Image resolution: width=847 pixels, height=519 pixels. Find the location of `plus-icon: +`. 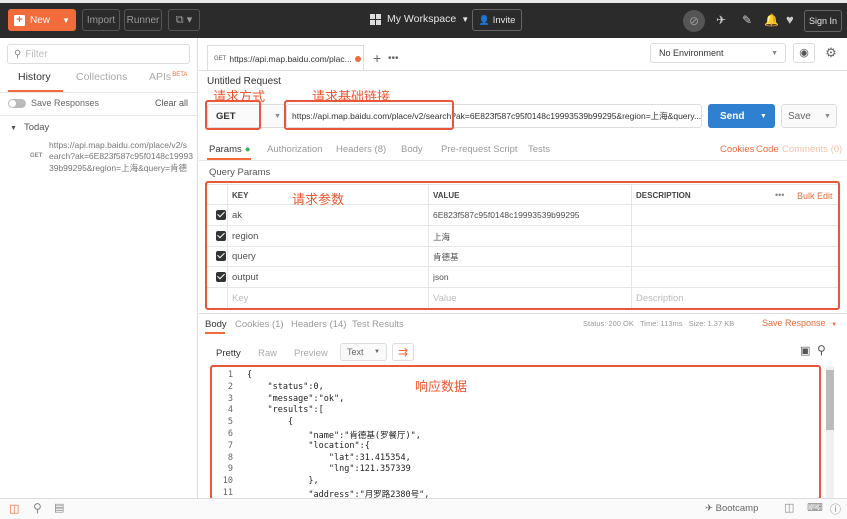

plus-icon: + is located at coordinates (19, 20).